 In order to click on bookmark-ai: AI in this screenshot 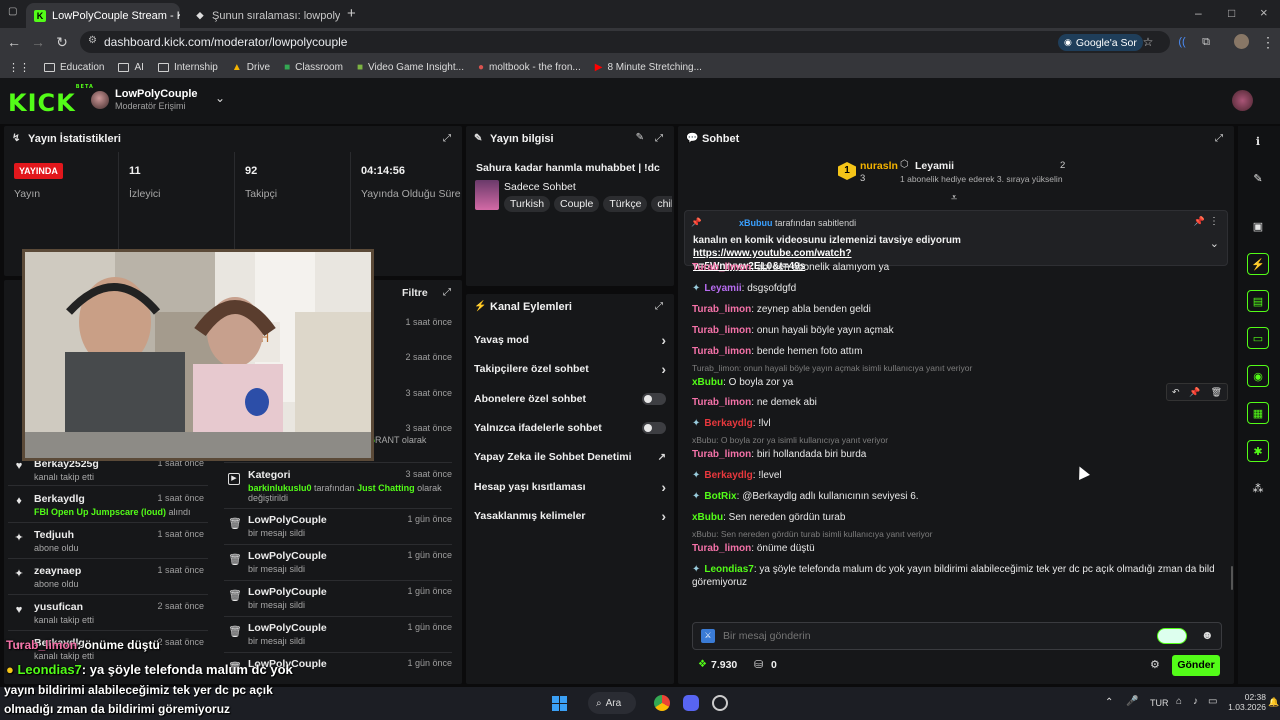, I will do `click(131, 67)`.